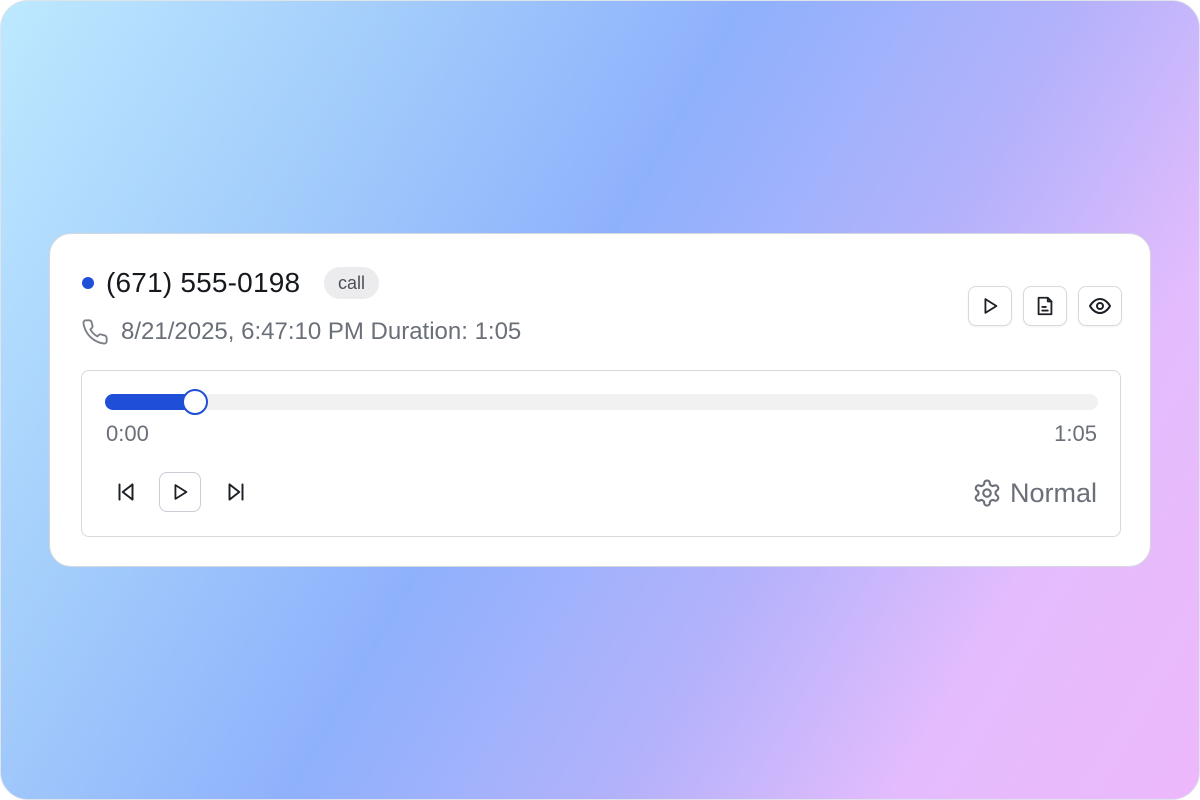 The height and width of the screenshot is (800, 1200). I want to click on progress-fill, so click(150, 402).